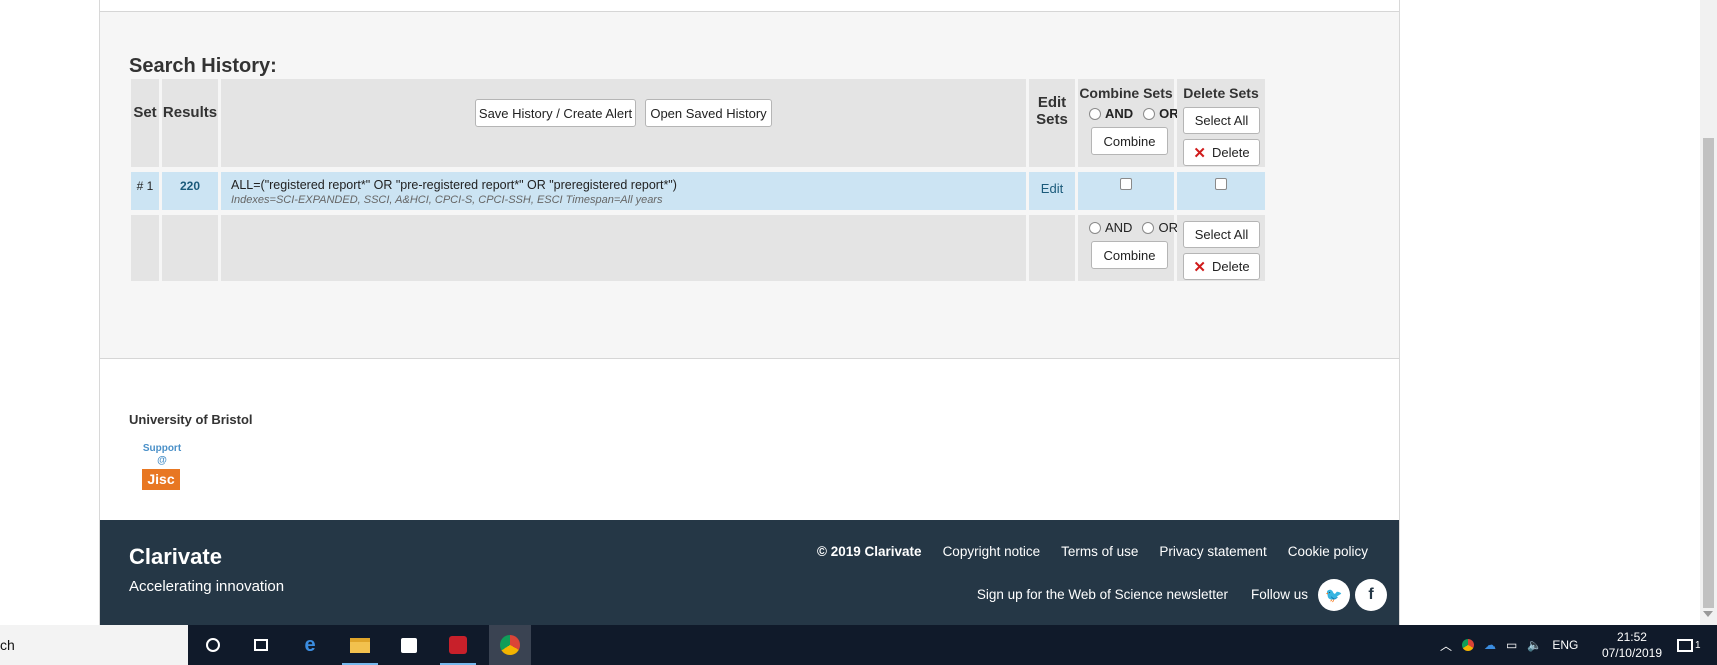  I want to click on header-edit-cell: Edit Sets, so click(1052, 123).